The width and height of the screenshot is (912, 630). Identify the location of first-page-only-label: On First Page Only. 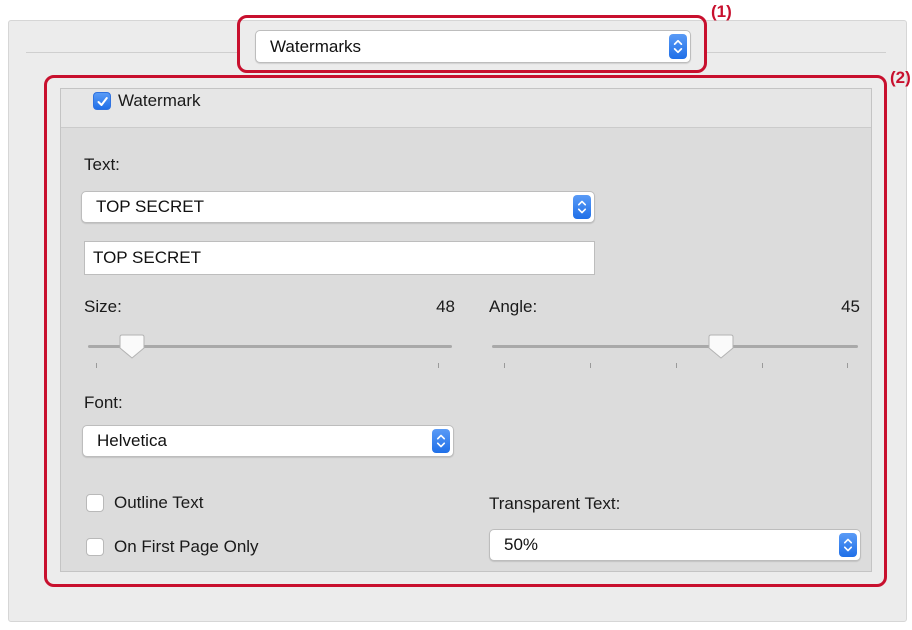
(186, 546).